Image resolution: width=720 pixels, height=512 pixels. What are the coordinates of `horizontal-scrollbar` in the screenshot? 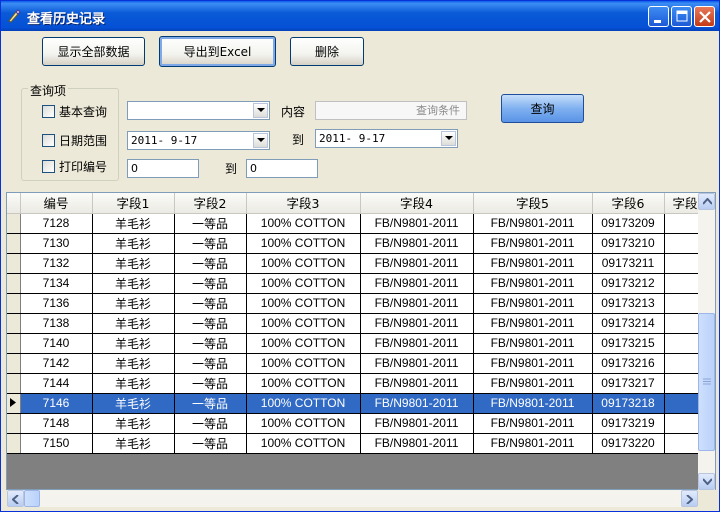 It's located at (352, 498).